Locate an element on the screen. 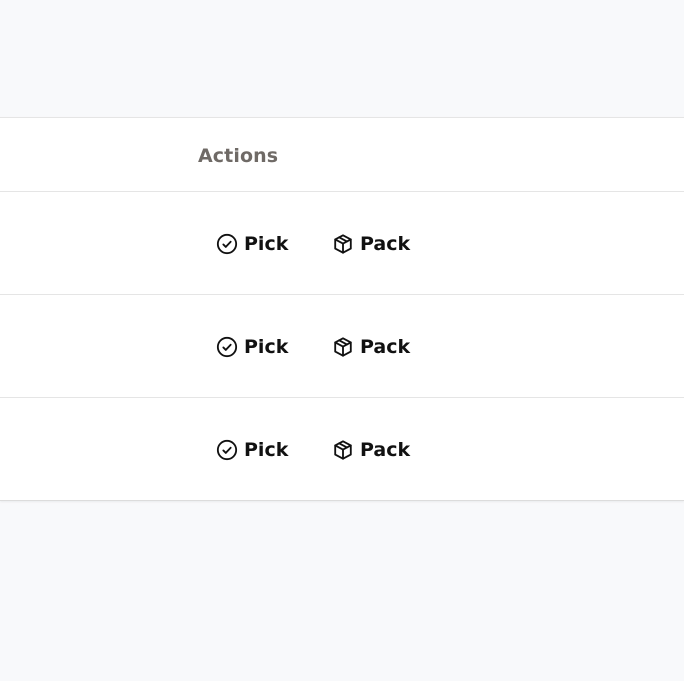 This screenshot has height=681, width=684. table-row: Pick Pack is located at coordinates (342, 449).